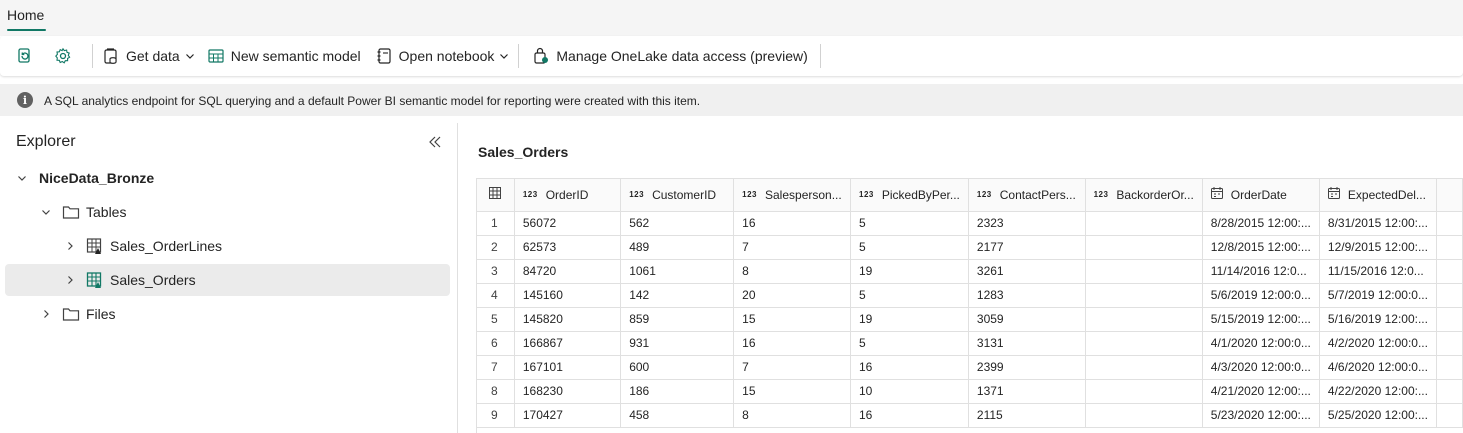 The width and height of the screenshot is (1463, 433). What do you see at coordinates (1027, 271) in the screenshot?
I see `table-cell: 3261` at bounding box center [1027, 271].